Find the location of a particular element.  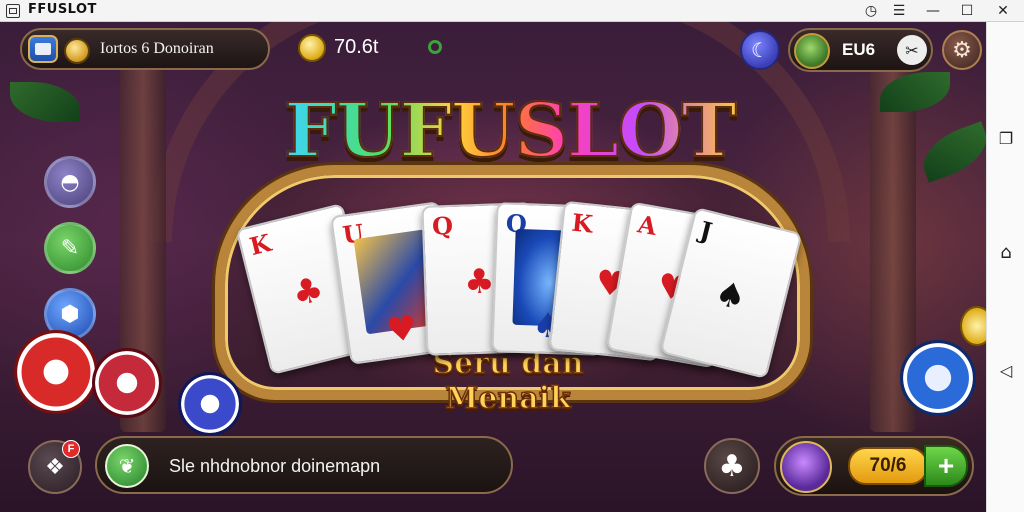

notification-badge: F is located at coordinates (71, 449).